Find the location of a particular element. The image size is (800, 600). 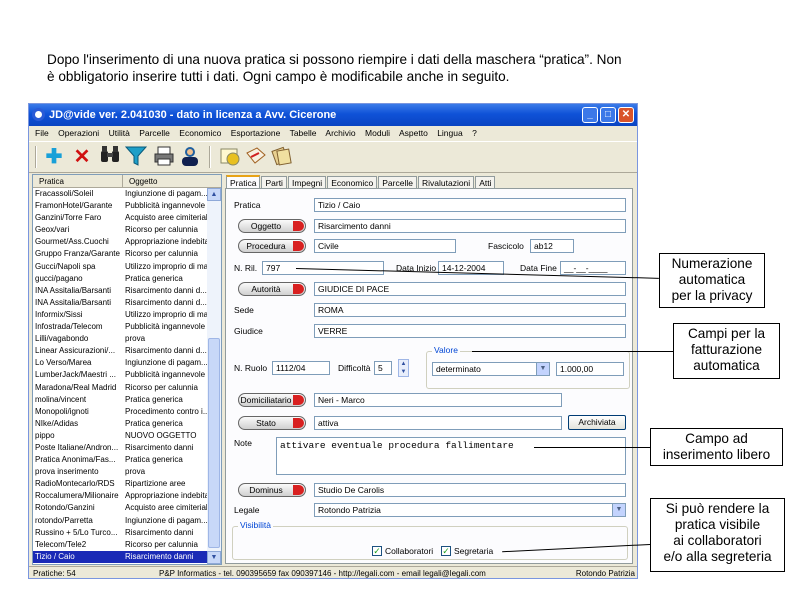

list-item-pratica: Telecom/Tele2 is located at coordinates (61, 544).